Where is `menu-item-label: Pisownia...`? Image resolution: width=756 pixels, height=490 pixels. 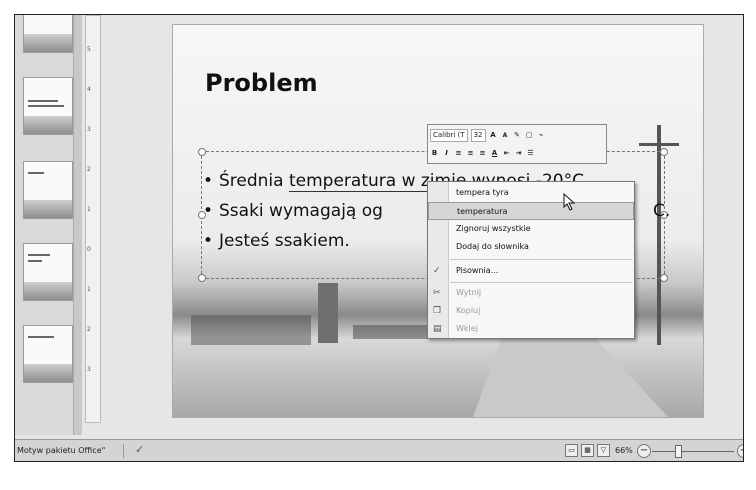
menu-item-label: Pisownia... is located at coordinates (477, 270).